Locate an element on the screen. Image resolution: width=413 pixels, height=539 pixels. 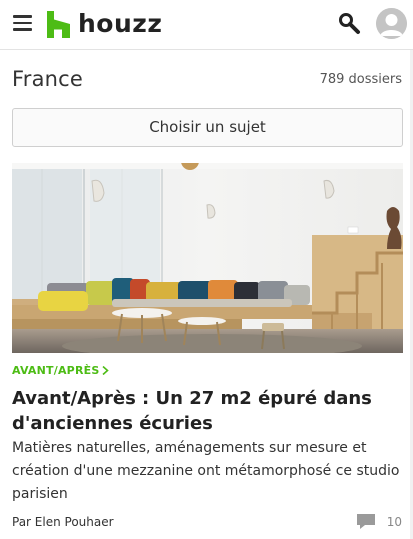
article-category-link: AVANT/APRÈS is located at coordinates (61, 370).